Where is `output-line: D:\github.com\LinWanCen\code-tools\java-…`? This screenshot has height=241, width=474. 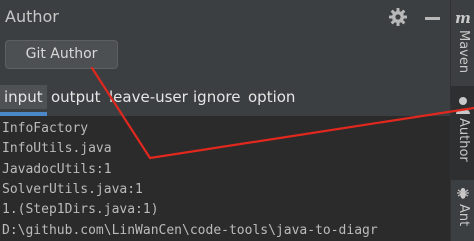 output-line: D:\github.com\LinWanCen\code-tools\java-… is located at coordinates (190, 230).